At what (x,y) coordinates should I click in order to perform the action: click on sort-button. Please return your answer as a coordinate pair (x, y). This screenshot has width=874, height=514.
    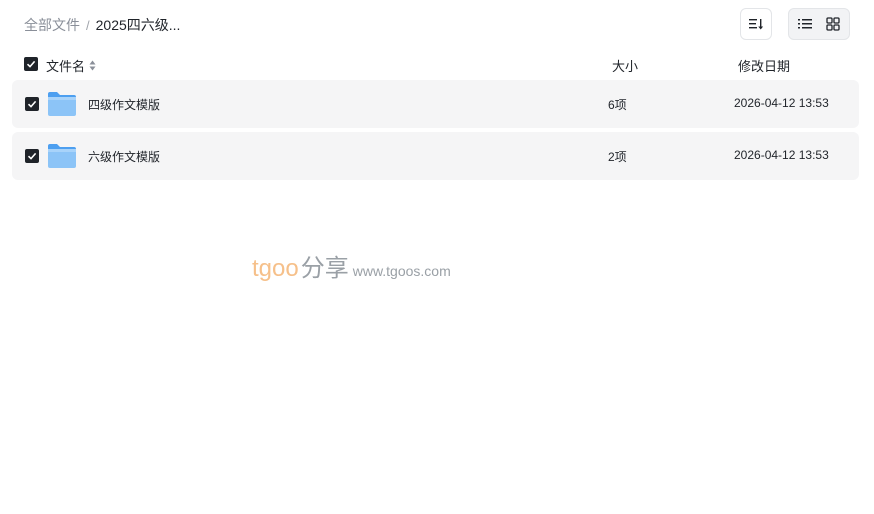
    Looking at the image, I should click on (756, 24).